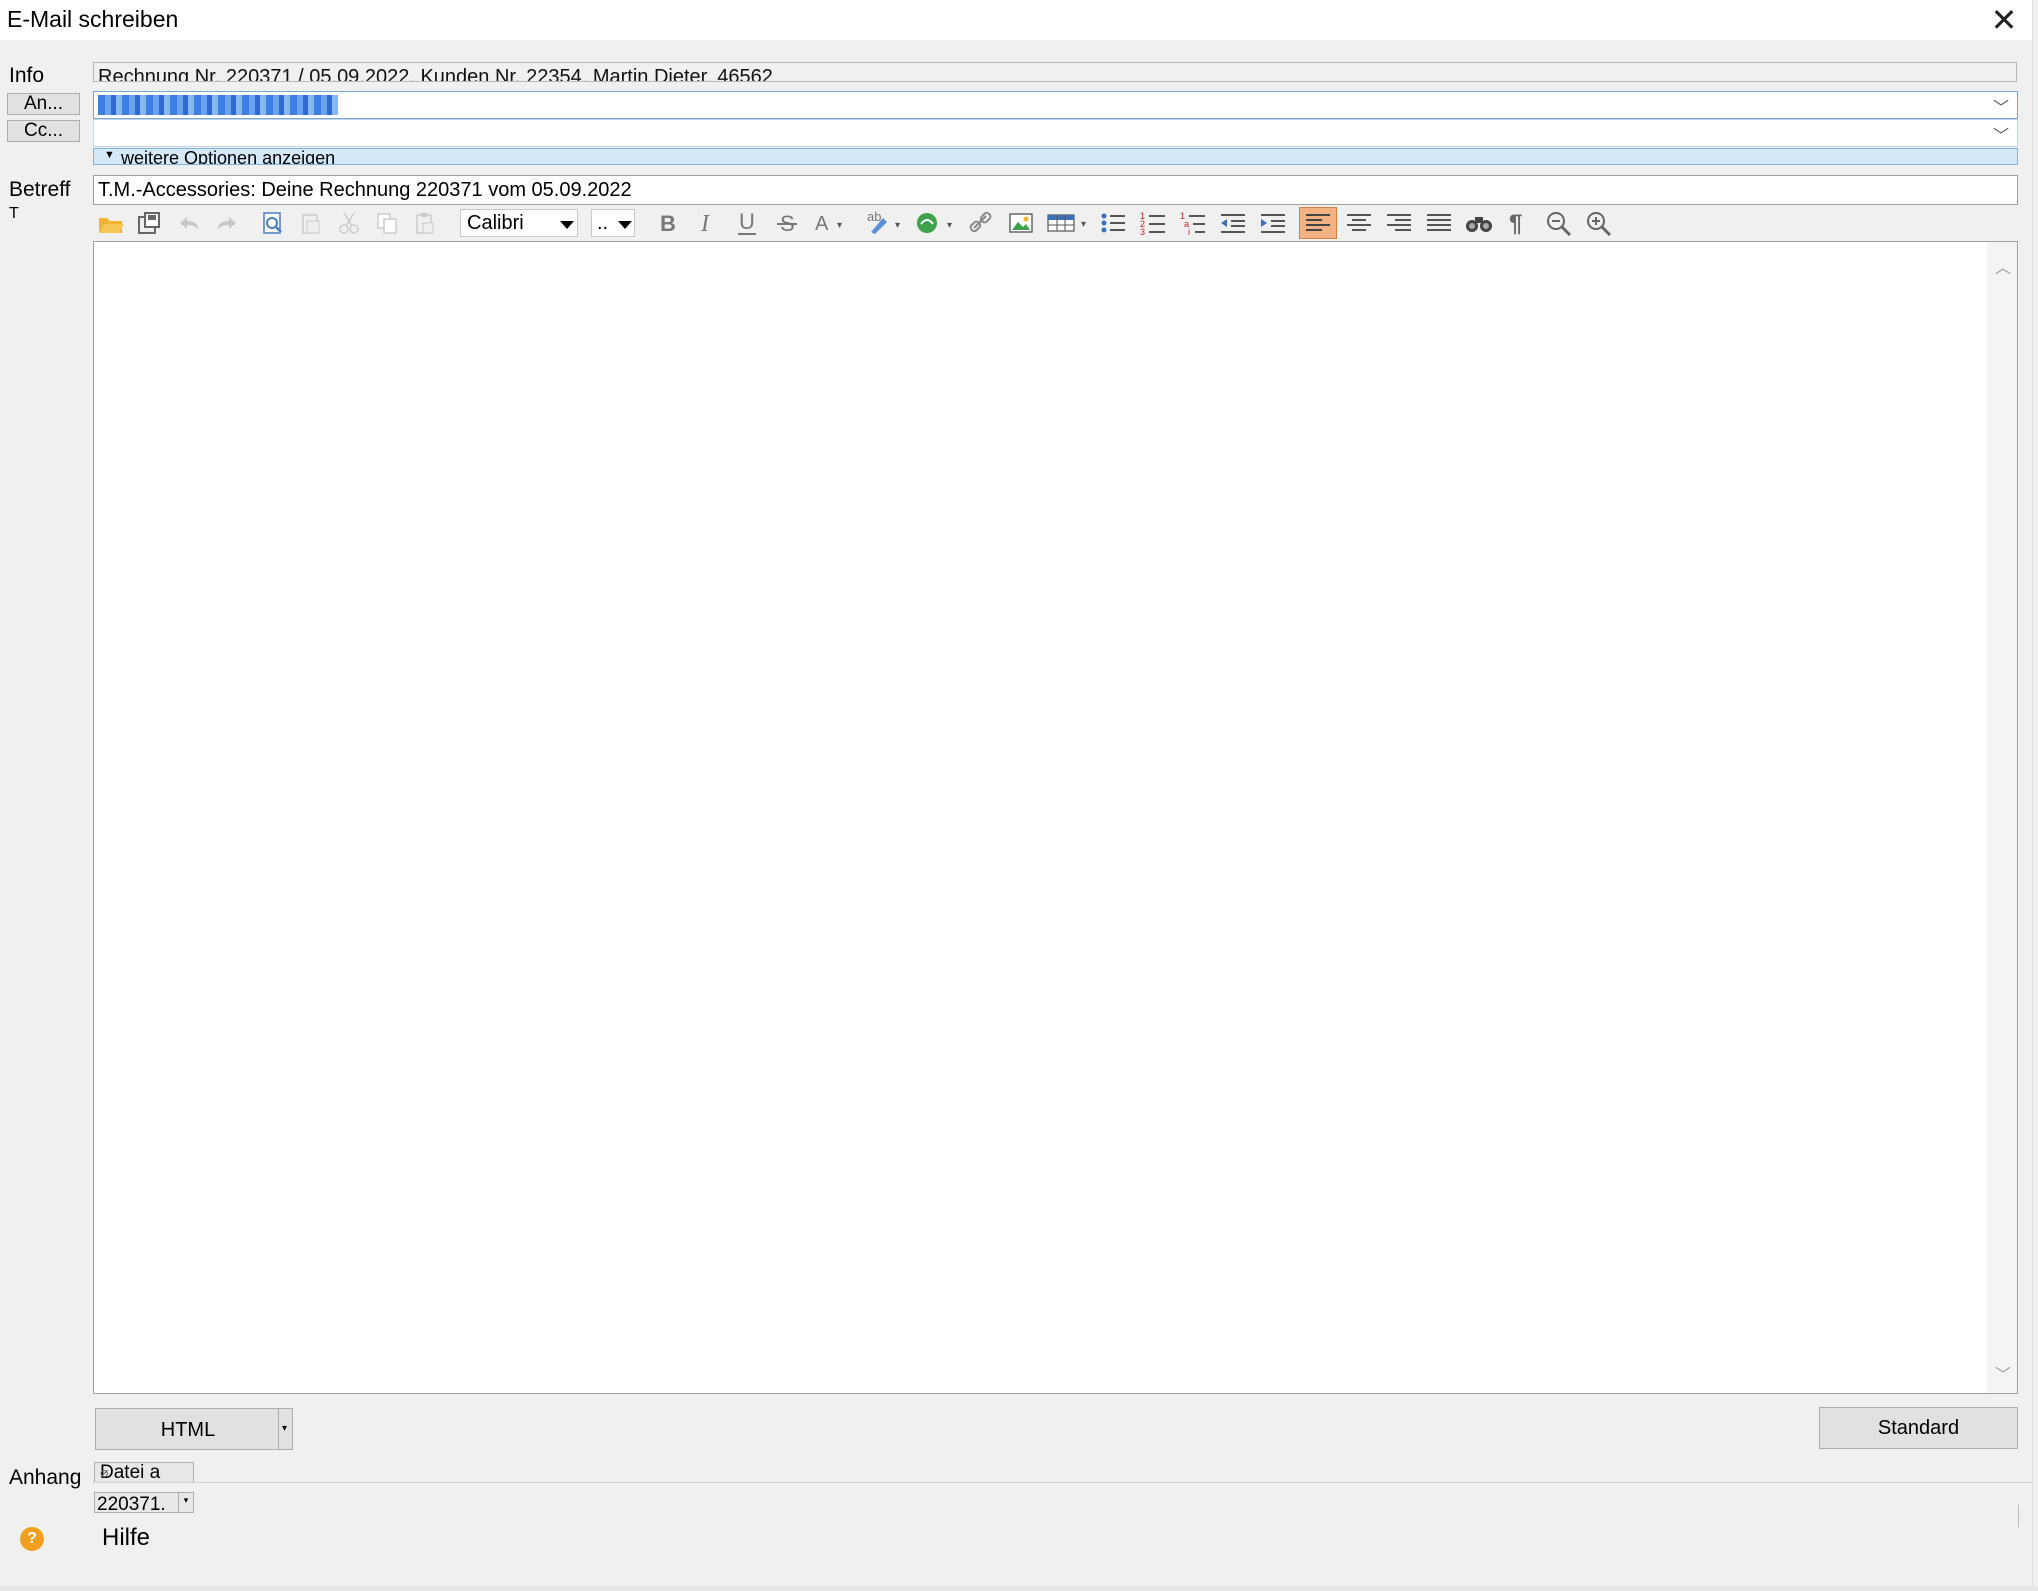 This screenshot has height=1591, width=2038. Describe the element at coordinates (273, 223) in the screenshot. I see `print-preview-icon` at that location.